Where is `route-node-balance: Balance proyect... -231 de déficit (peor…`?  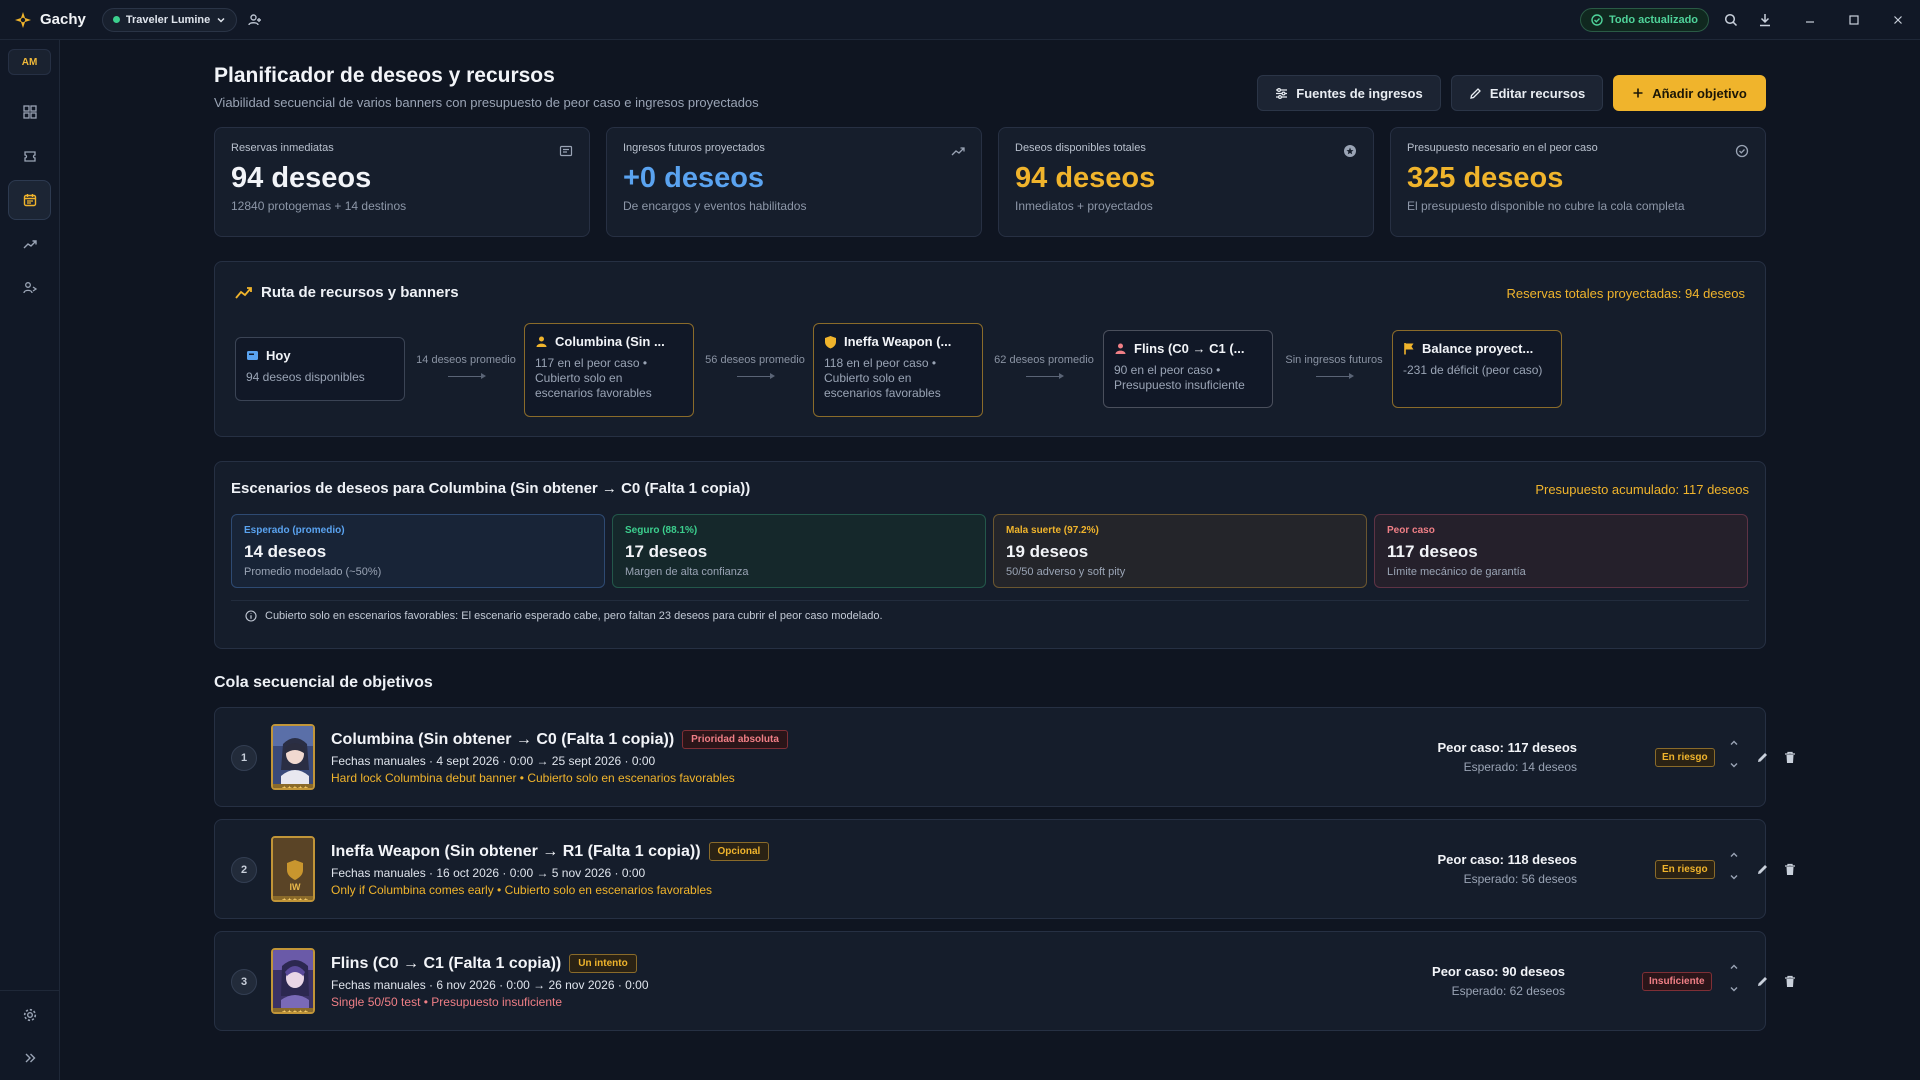 route-node-balance: Balance proyect... -231 de déficit (peor… is located at coordinates (1477, 369).